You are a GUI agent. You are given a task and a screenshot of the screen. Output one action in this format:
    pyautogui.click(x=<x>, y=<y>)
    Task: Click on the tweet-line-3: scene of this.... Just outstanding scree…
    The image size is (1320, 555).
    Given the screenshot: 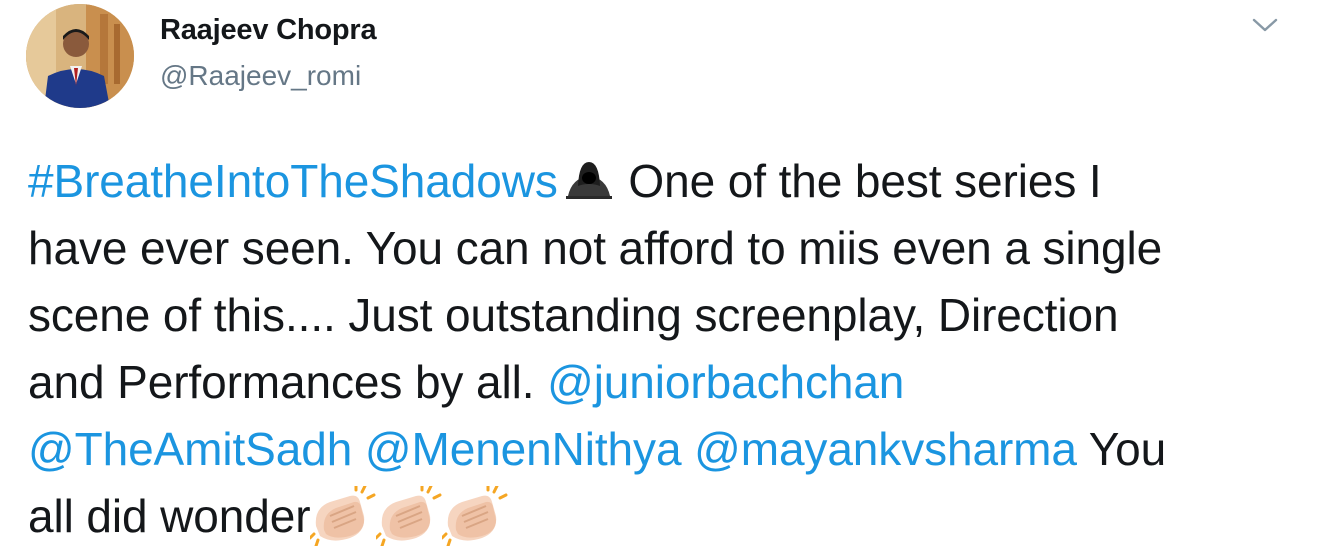 What is the action you would take?
    pyautogui.click(x=573, y=315)
    